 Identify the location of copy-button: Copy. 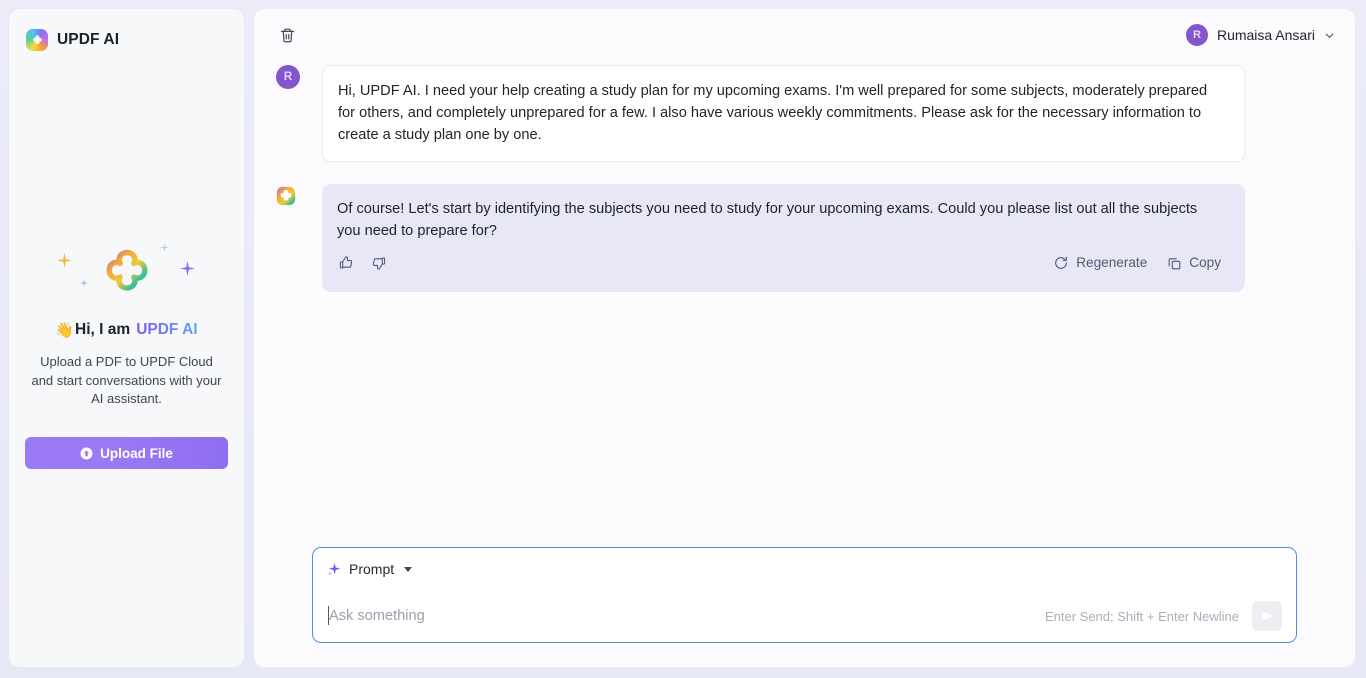
(1194, 263).